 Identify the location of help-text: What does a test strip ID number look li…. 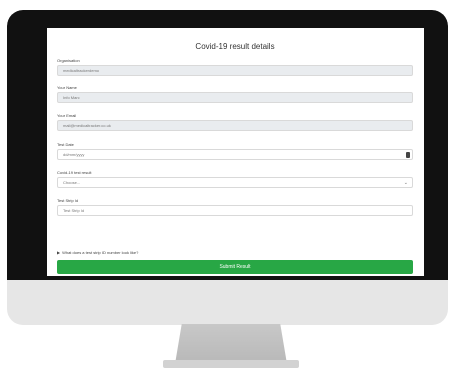
(100, 252).